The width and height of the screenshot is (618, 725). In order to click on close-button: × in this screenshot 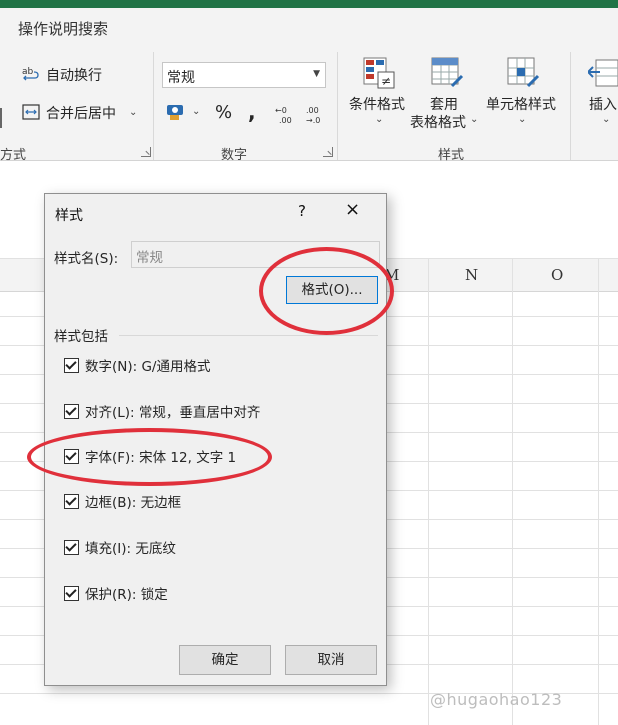, I will do `click(352, 209)`.